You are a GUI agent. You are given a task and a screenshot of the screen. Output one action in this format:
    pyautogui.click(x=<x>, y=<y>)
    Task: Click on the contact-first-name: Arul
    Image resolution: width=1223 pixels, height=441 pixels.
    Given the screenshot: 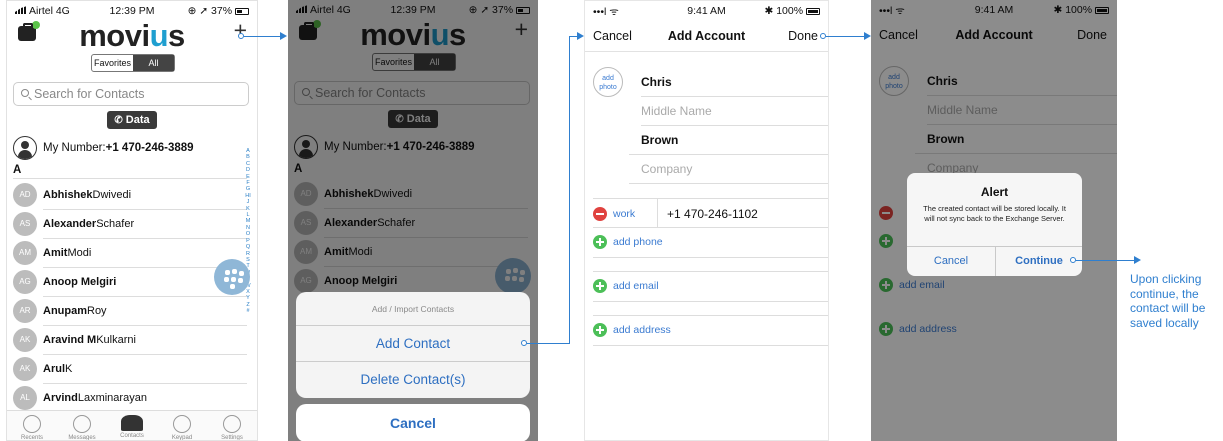 What is the action you would take?
    pyautogui.click(x=54, y=369)
    